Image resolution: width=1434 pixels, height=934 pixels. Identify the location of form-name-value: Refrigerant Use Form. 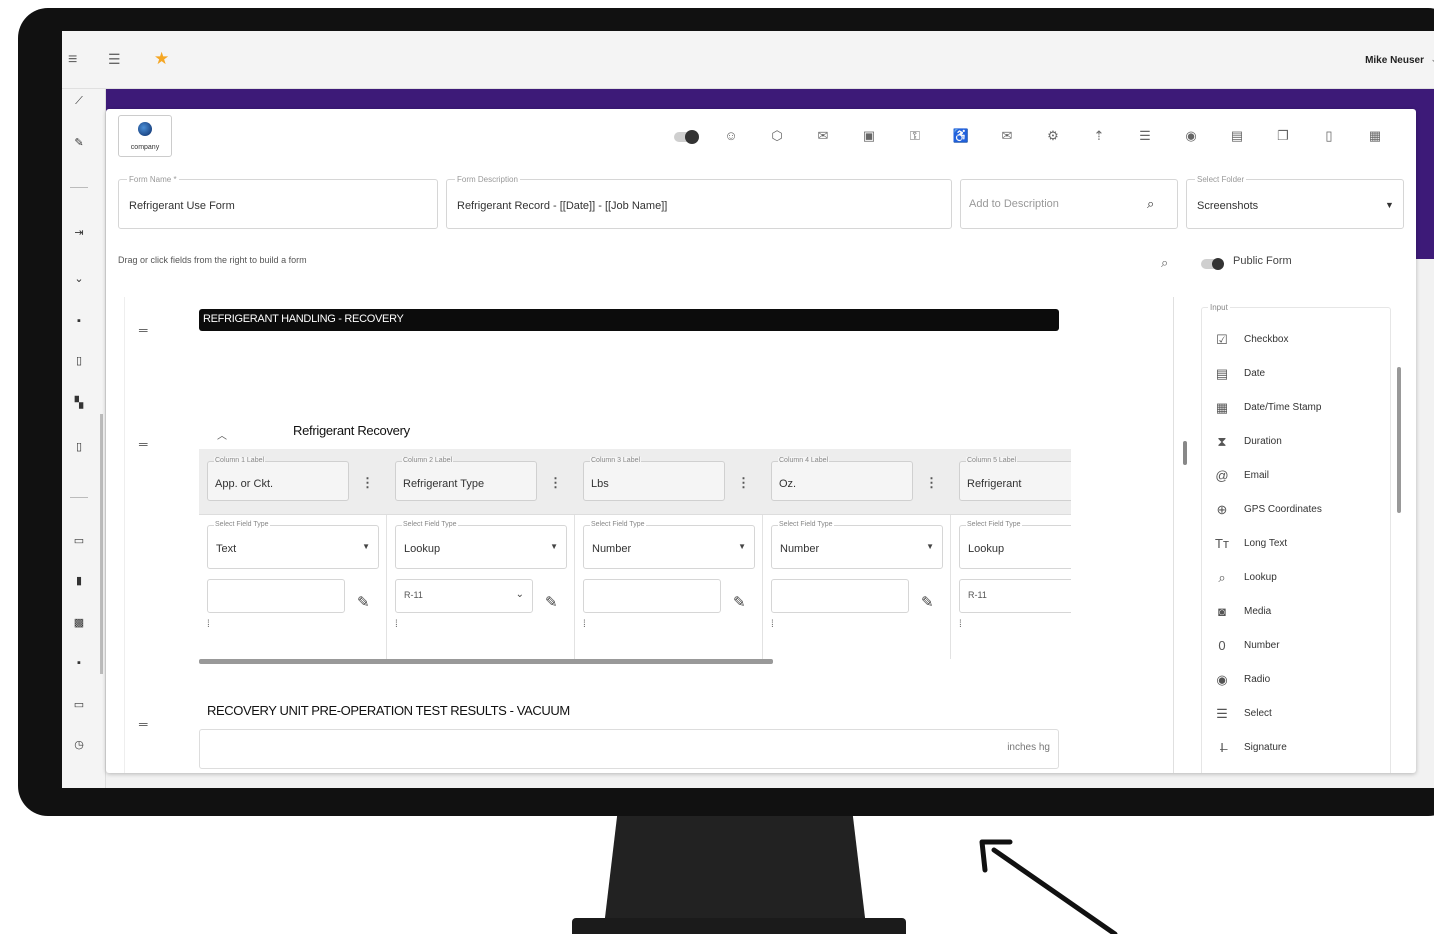
(182, 206).